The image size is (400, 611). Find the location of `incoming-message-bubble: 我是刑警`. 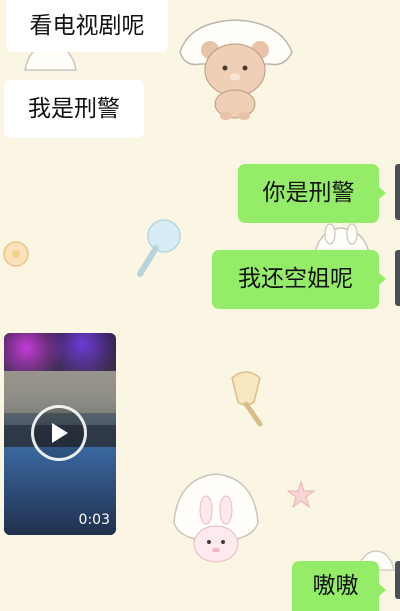

incoming-message-bubble: 我是刑警 is located at coordinates (74, 109).